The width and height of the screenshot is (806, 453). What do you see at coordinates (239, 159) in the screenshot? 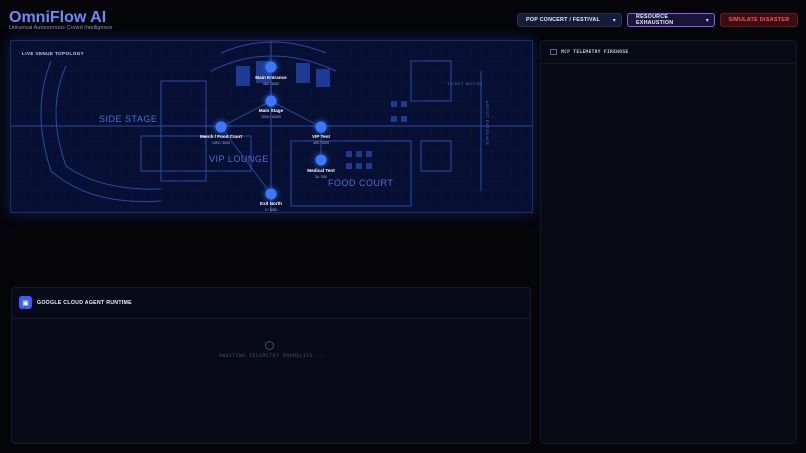
I see `area-vip-lounge: VIP LOUNGE` at bounding box center [239, 159].